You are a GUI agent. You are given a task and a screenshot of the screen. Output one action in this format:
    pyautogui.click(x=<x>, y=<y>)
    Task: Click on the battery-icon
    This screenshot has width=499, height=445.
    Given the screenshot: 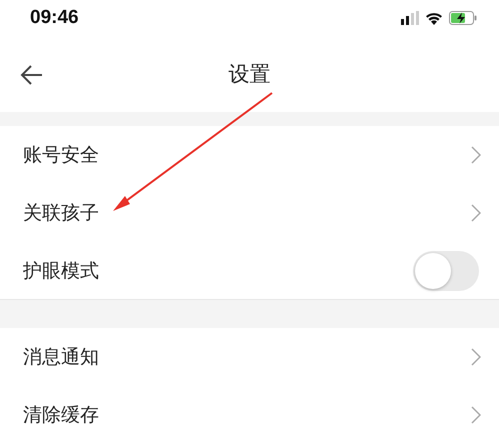 What is the action you would take?
    pyautogui.click(x=463, y=18)
    